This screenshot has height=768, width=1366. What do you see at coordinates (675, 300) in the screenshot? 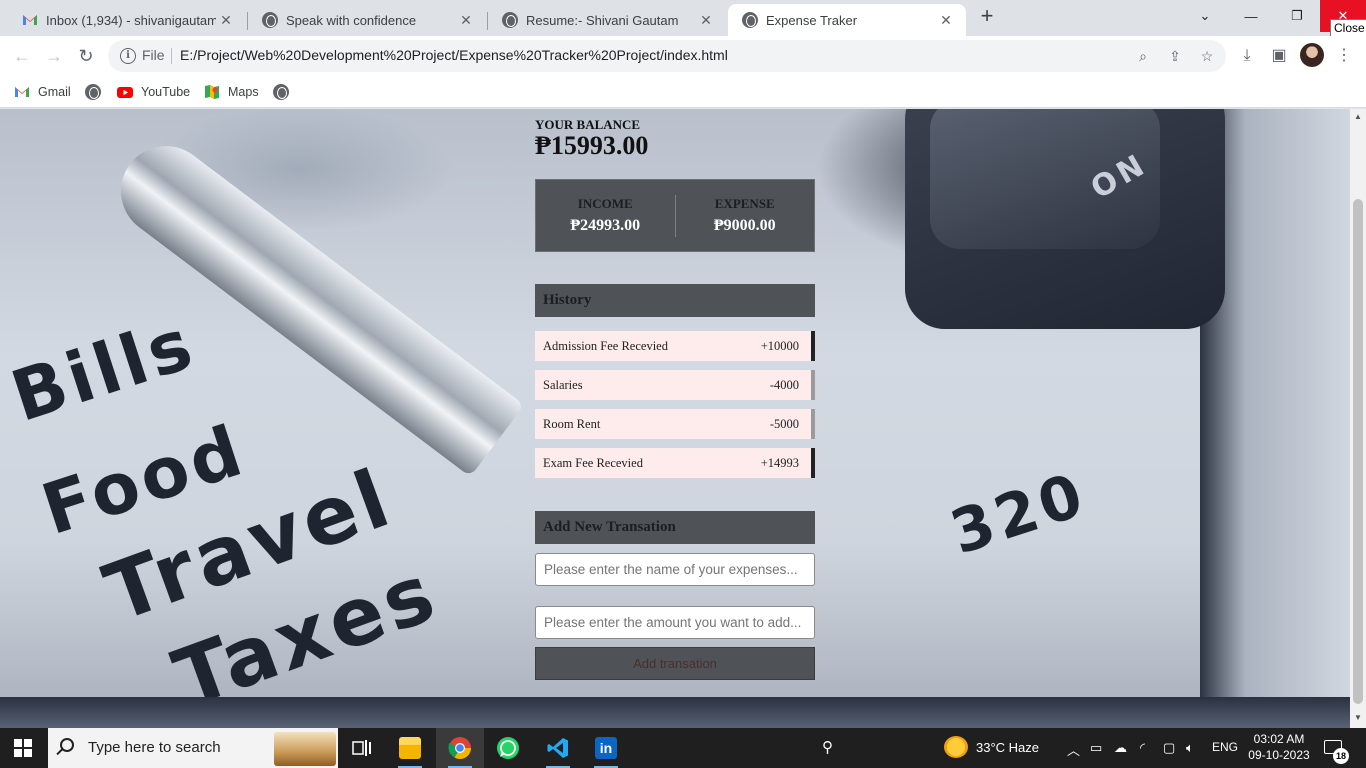
I see `history-heading: History` at bounding box center [675, 300].